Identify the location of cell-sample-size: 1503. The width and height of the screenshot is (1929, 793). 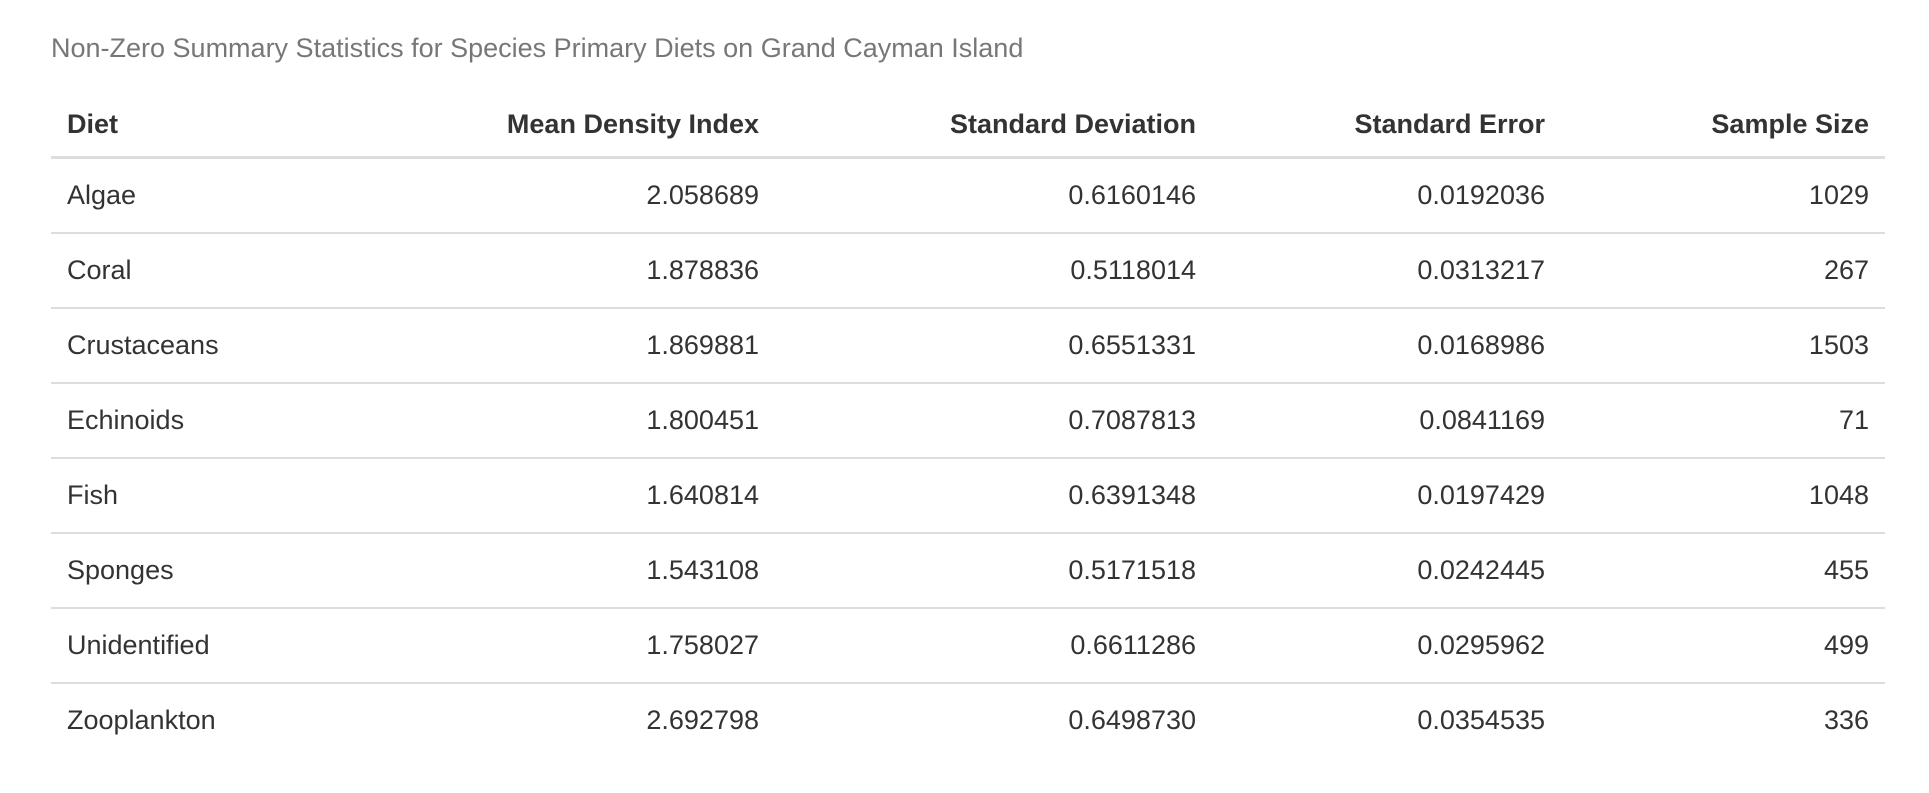
(1723, 345).